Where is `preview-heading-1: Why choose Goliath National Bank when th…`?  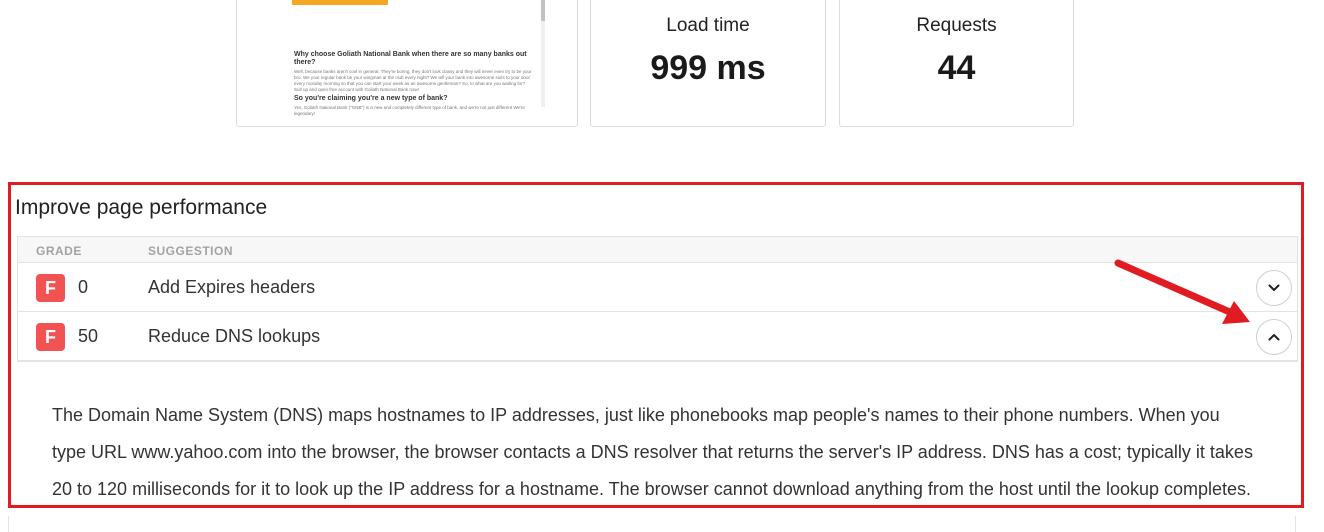 preview-heading-1: Why choose Goliath National Bank when th… is located at coordinates (410, 58).